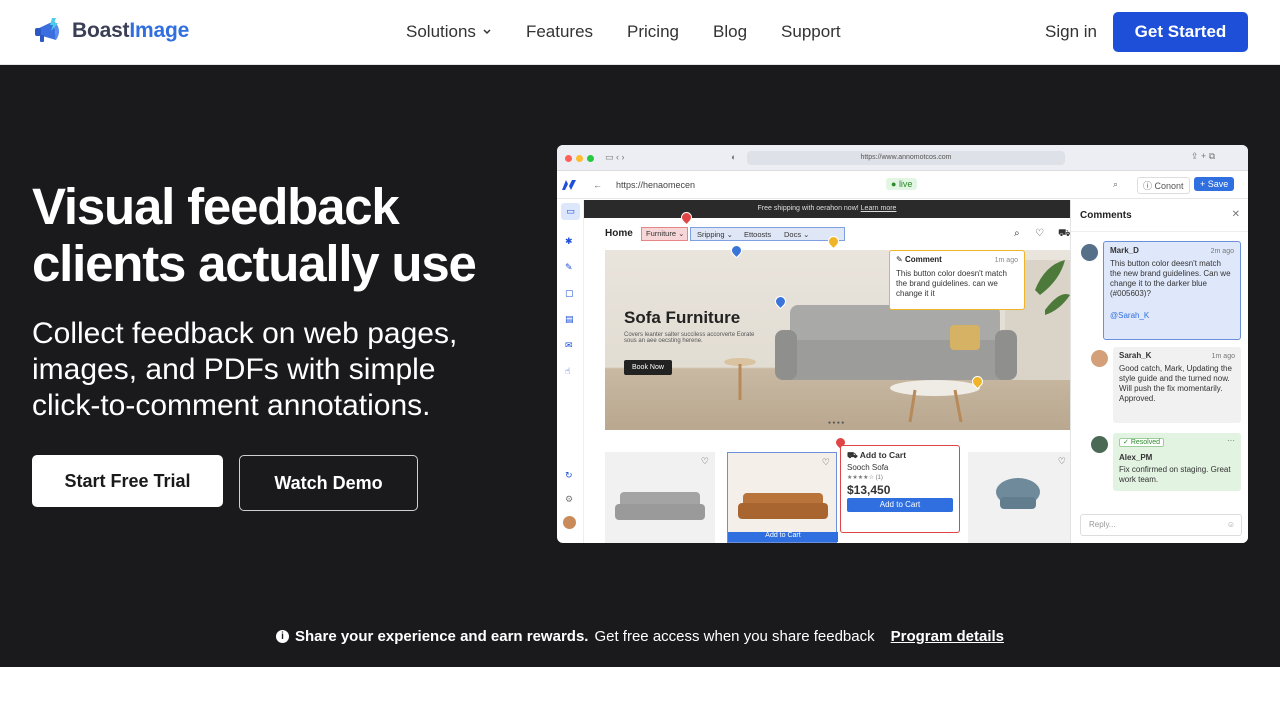  What do you see at coordinates (1064, 234) in the screenshot?
I see `cart-icon: ⛟` at bounding box center [1064, 234].